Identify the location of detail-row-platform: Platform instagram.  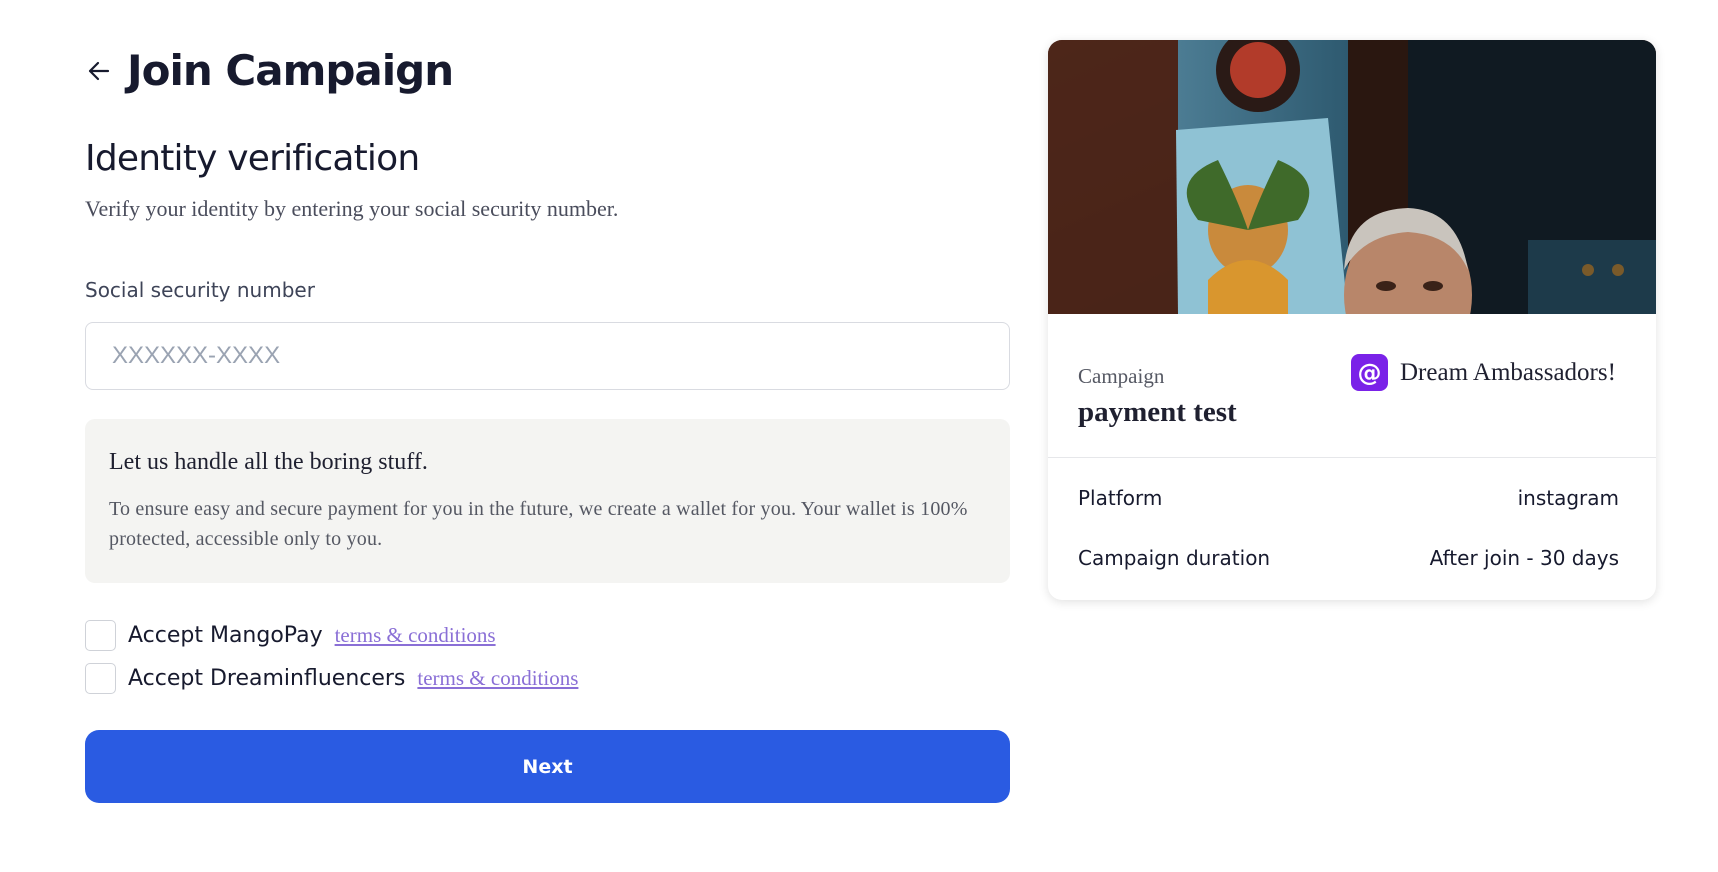
(1348, 498).